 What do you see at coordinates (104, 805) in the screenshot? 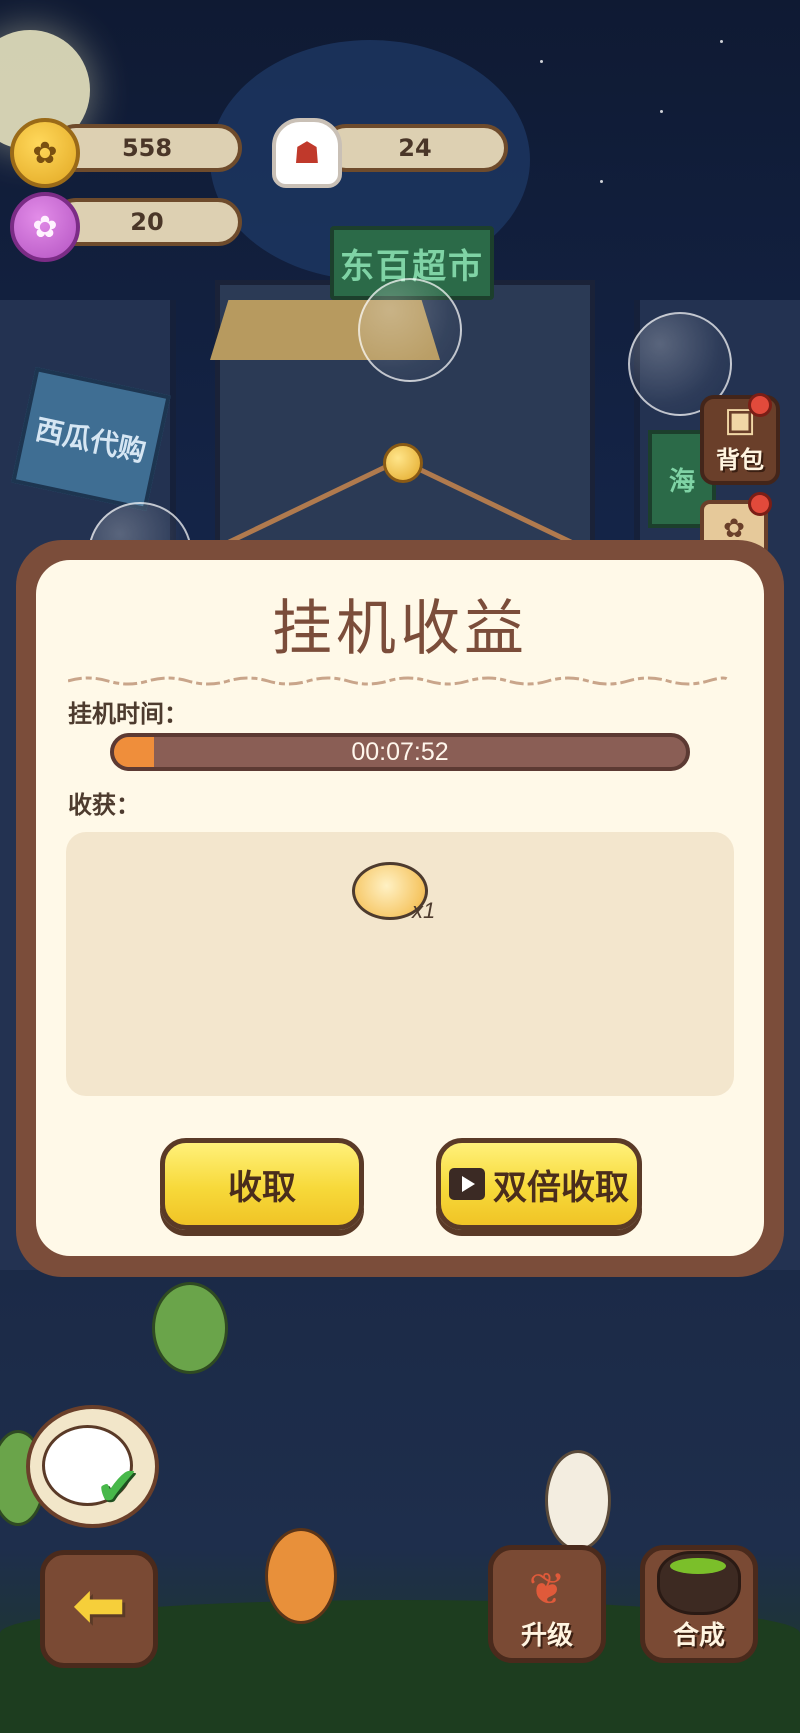
I see `harvest-label: 收获：` at bounding box center [104, 805].